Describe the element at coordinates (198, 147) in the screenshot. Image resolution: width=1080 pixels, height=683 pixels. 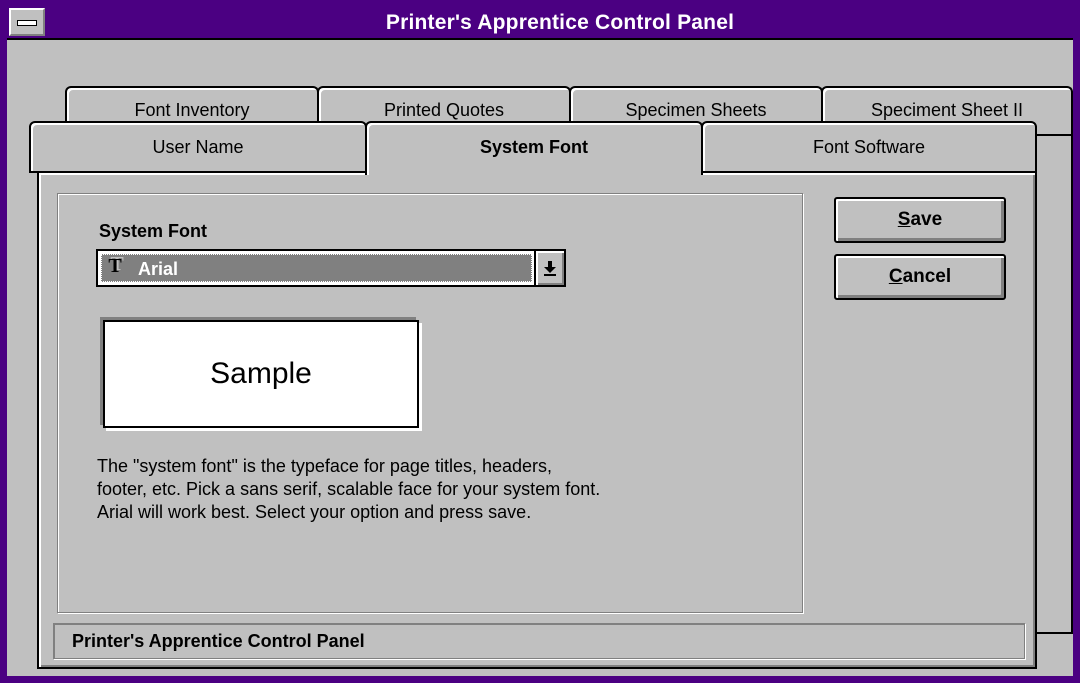
I see `tab-user-name: User Name` at that location.